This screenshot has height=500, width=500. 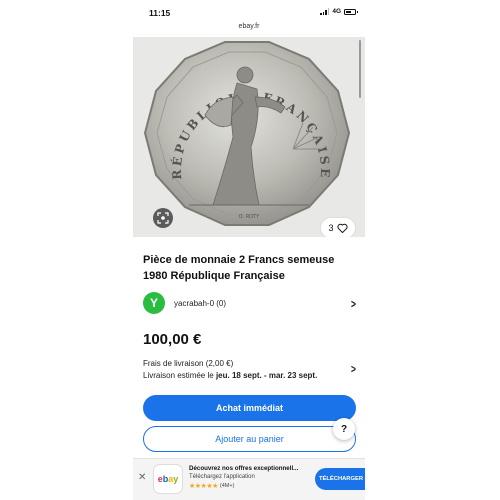 I want to click on buy-now-button: Achat immédiat, so click(x=249, y=408).